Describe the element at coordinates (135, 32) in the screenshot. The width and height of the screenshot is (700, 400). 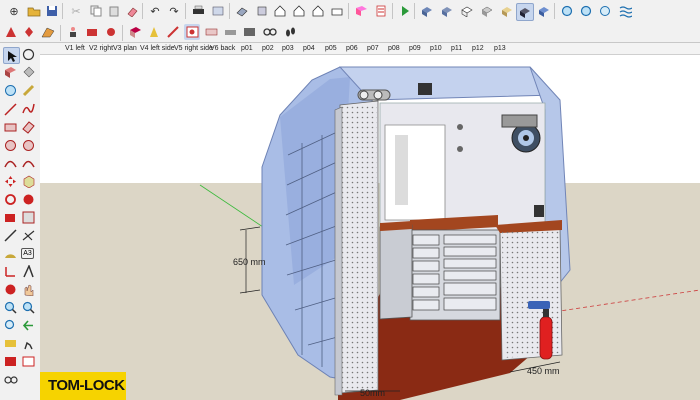
I see `place-component-icon` at that location.